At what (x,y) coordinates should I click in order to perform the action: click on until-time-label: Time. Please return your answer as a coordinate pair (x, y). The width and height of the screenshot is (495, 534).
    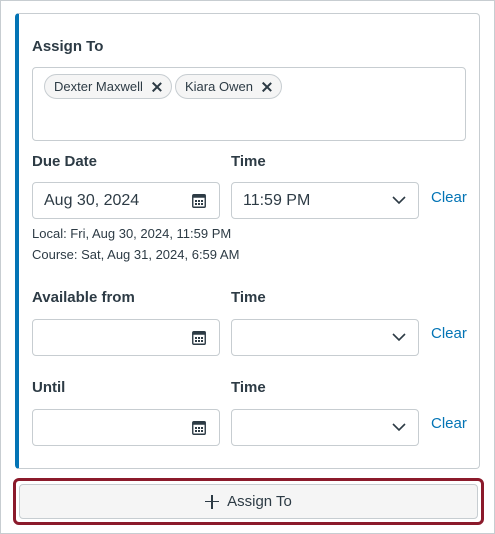
    Looking at the image, I should click on (248, 387).